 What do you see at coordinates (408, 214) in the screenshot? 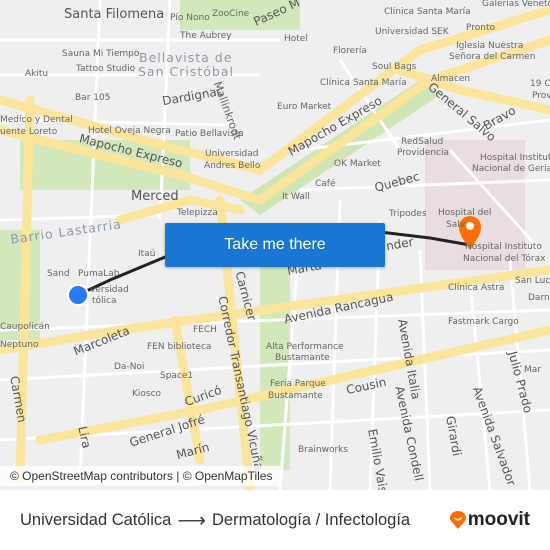
I see `map-label: Tripodes` at bounding box center [408, 214].